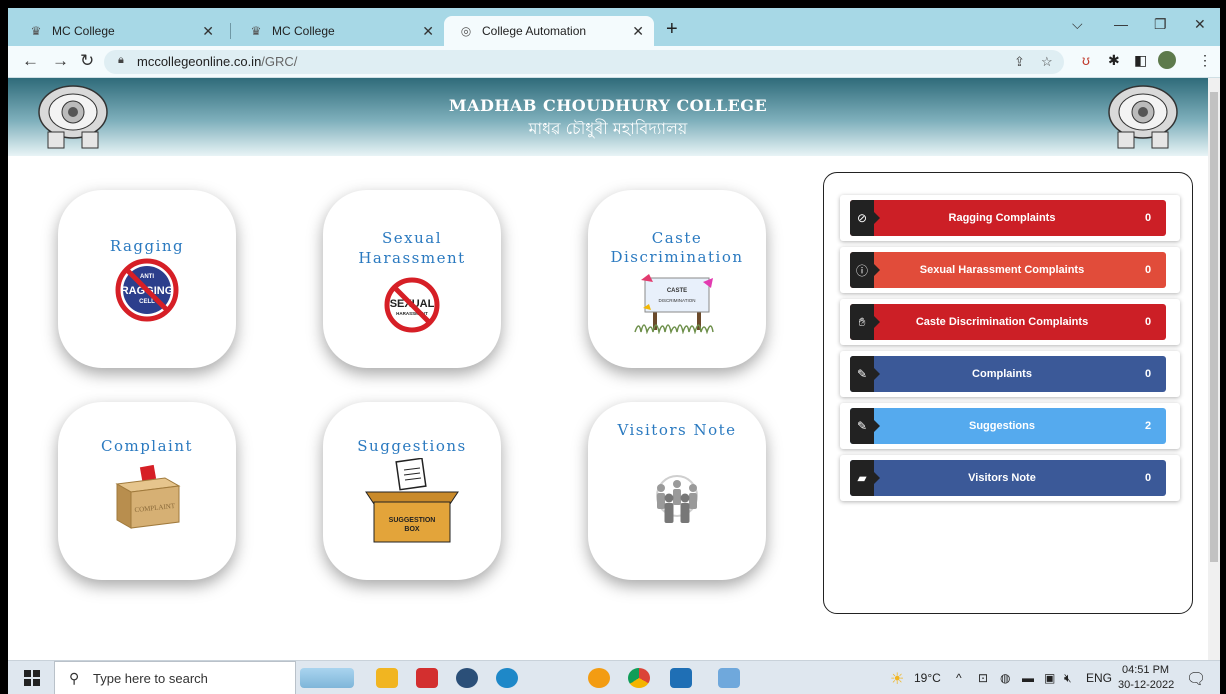  What do you see at coordinates (1002, 478) in the screenshot?
I see `summary-label: Visitors Note` at bounding box center [1002, 478].